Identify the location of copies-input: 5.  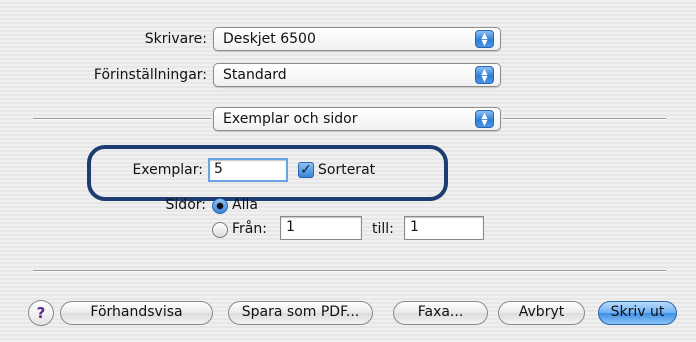
(248, 170).